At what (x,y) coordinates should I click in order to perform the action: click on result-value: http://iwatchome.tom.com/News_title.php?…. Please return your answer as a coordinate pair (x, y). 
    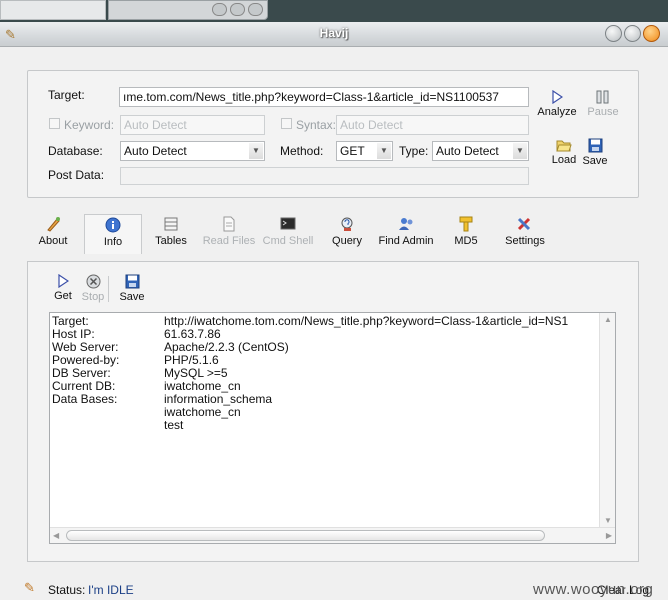
    Looking at the image, I should click on (366, 321).